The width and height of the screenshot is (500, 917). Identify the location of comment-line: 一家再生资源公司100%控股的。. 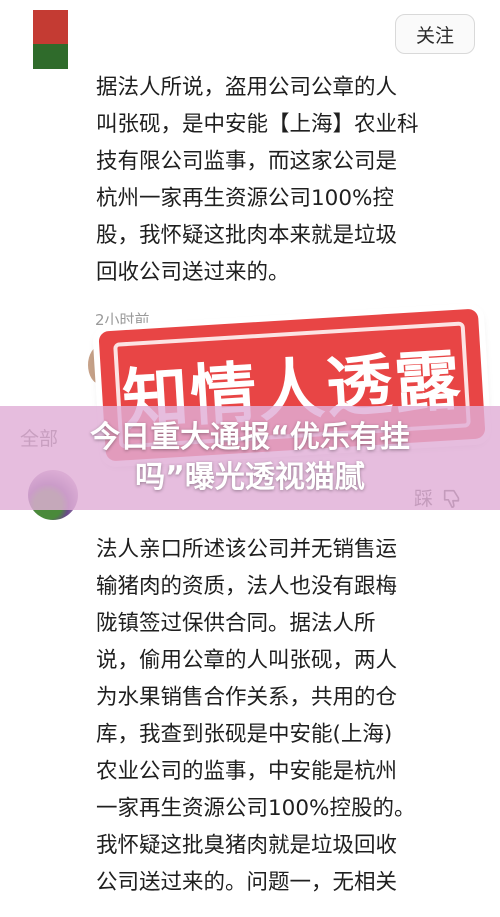
(256, 808).